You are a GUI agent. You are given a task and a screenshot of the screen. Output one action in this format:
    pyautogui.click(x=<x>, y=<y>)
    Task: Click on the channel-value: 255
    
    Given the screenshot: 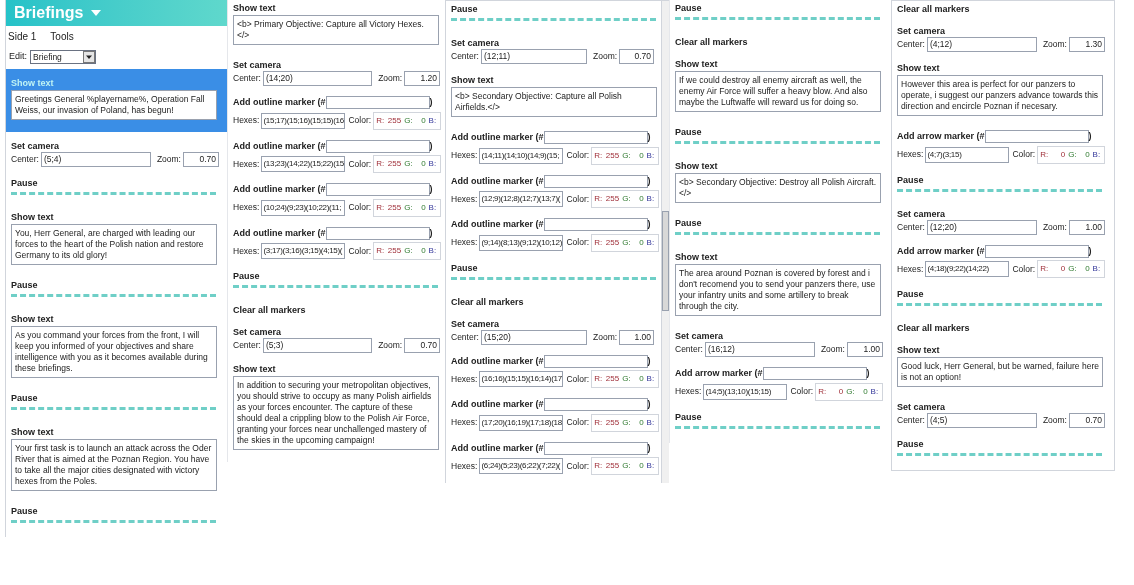 What is the action you would take?
    pyautogui.click(x=394, y=120)
    